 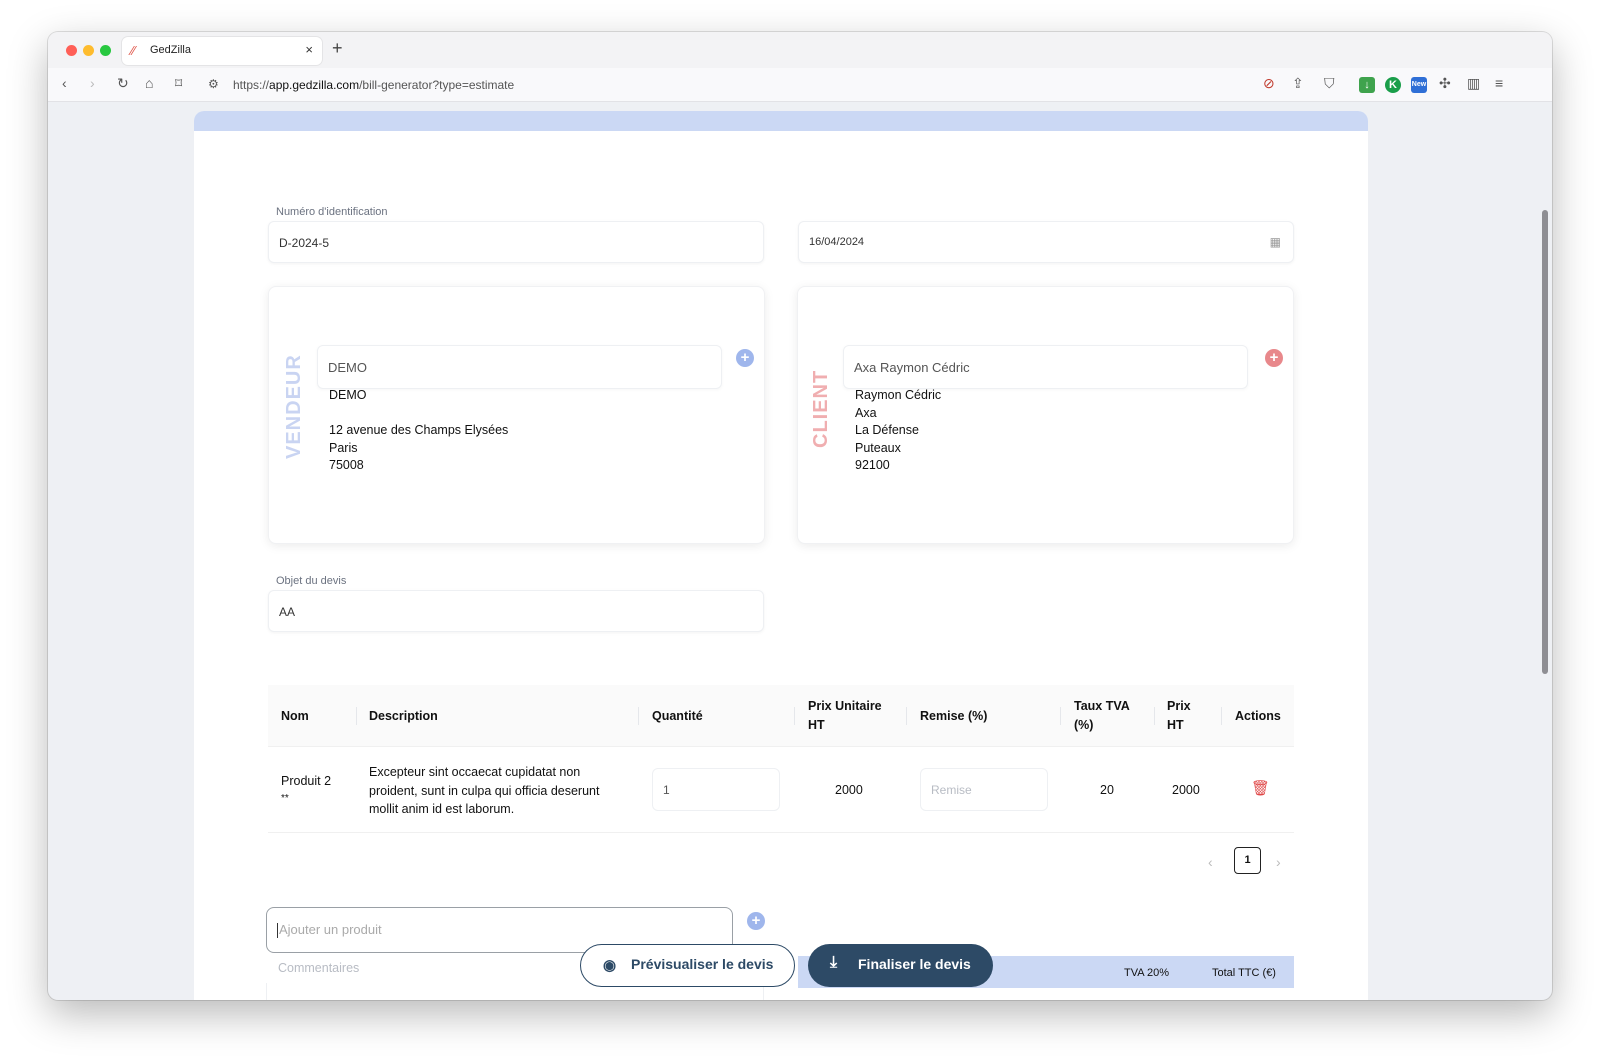 What do you see at coordinates (1258, 716) in the screenshot?
I see `header-actions: Actions` at bounding box center [1258, 716].